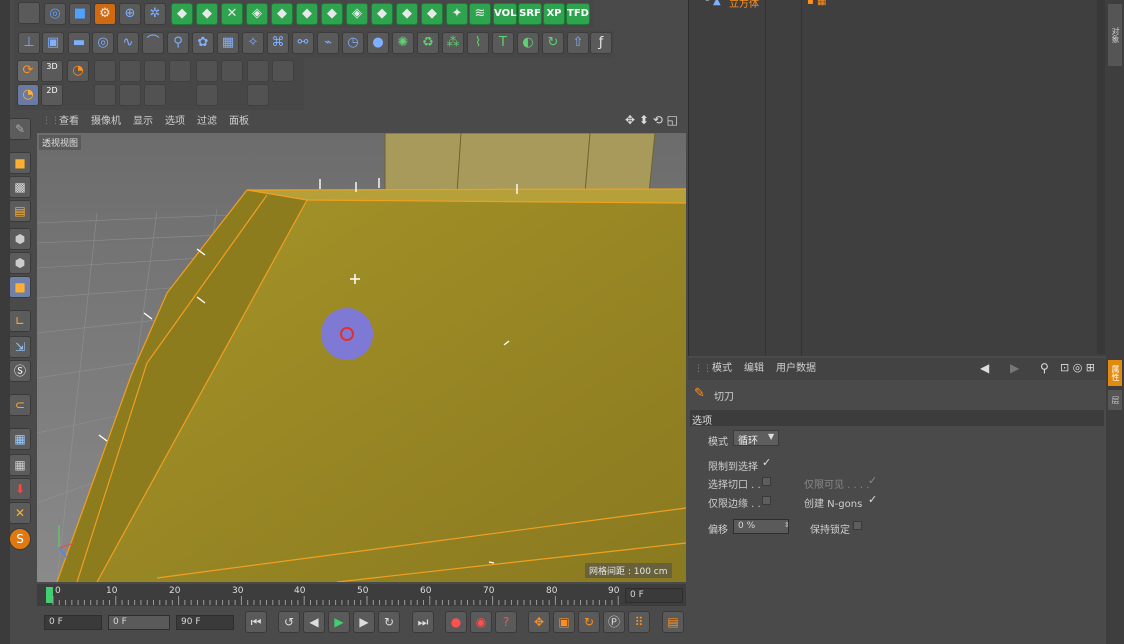 This screenshot has height=644, width=1124. I want to click on spiral-icon: ↻, so click(553, 43).